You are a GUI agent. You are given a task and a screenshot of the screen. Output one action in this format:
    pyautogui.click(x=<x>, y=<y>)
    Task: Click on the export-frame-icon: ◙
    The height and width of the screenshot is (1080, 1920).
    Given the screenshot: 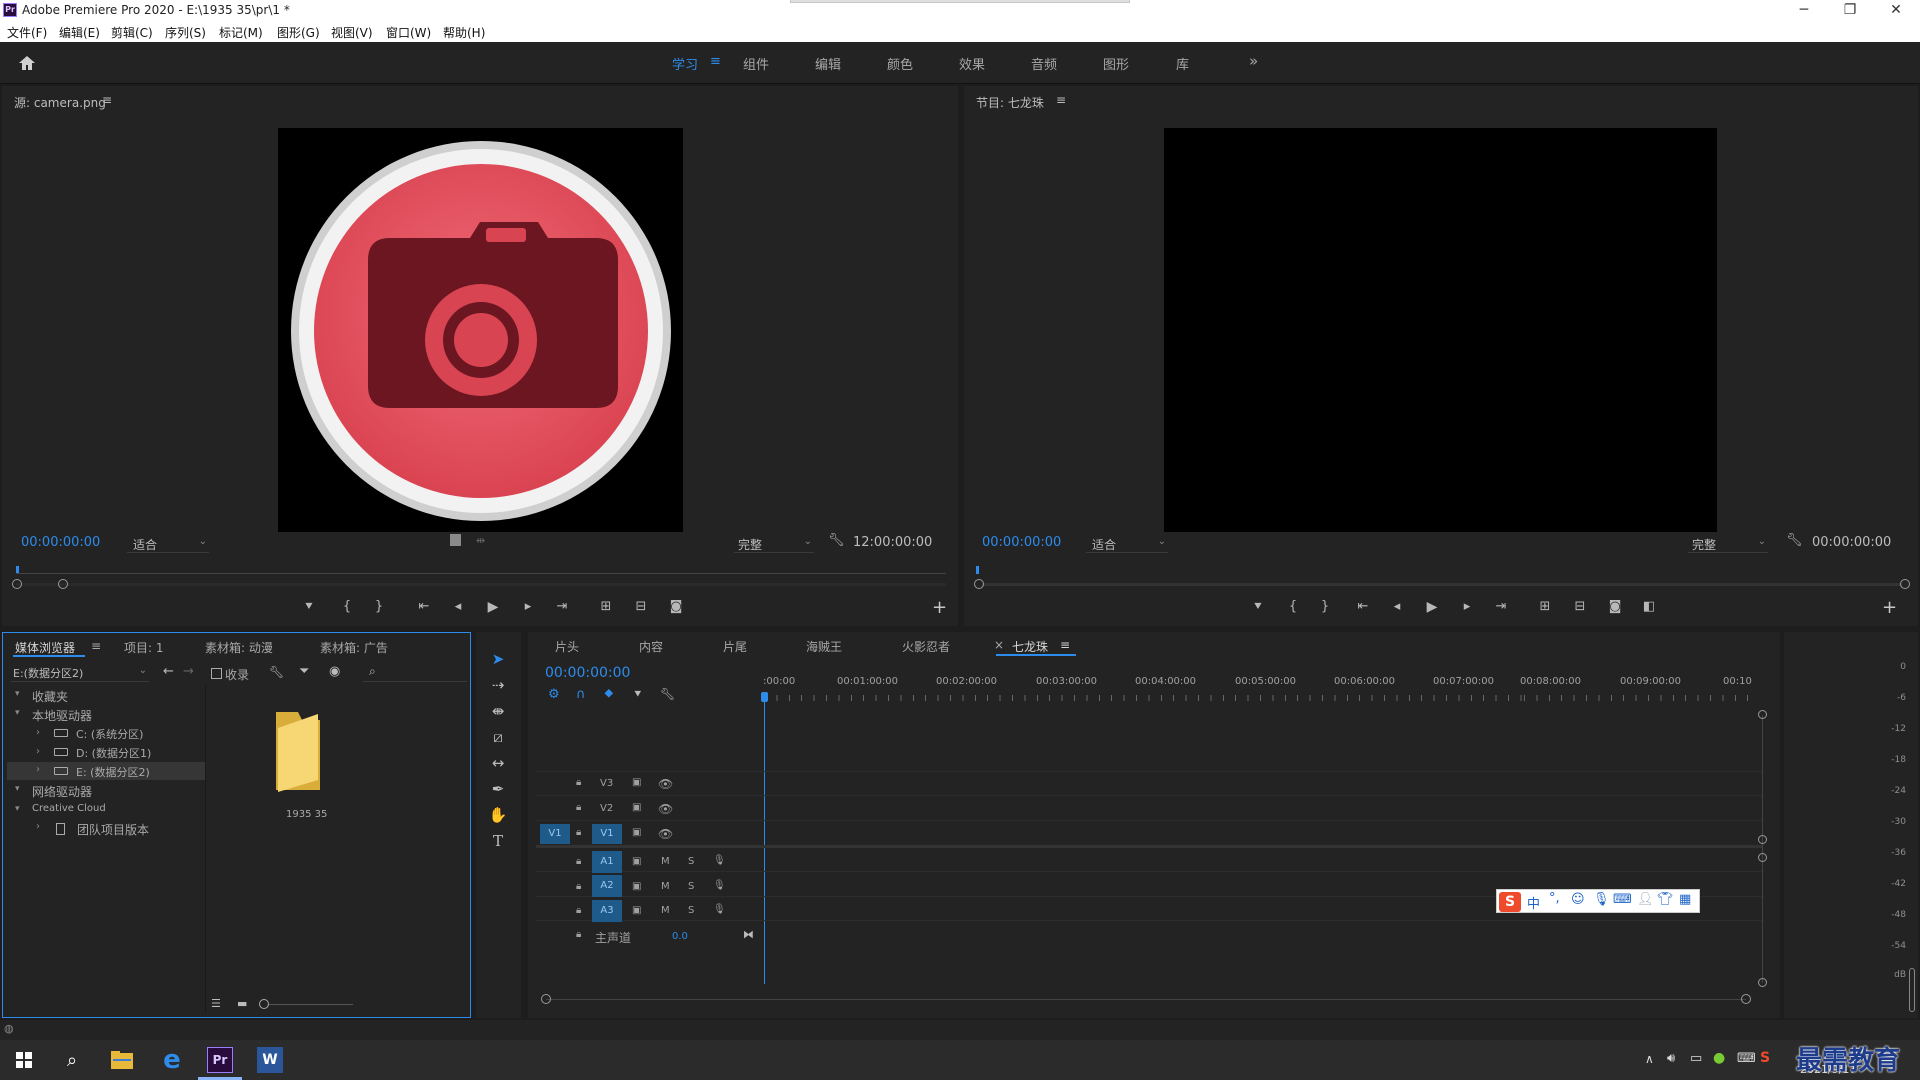 What is the action you would take?
    pyautogui.click(x=1615, y=606)
    